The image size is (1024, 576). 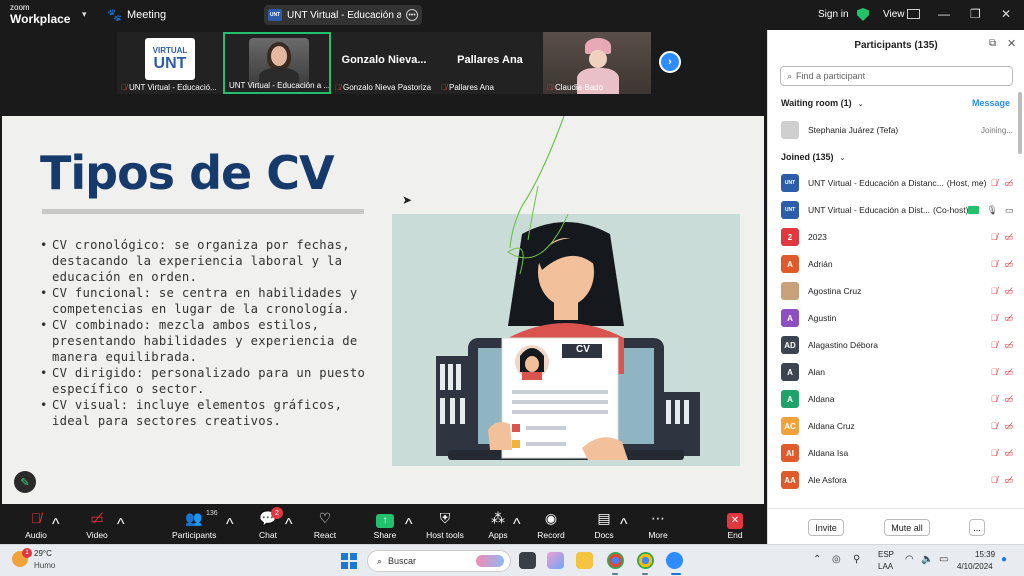 I want to click on next-page-icon: ›, so click(x=670, y=62).